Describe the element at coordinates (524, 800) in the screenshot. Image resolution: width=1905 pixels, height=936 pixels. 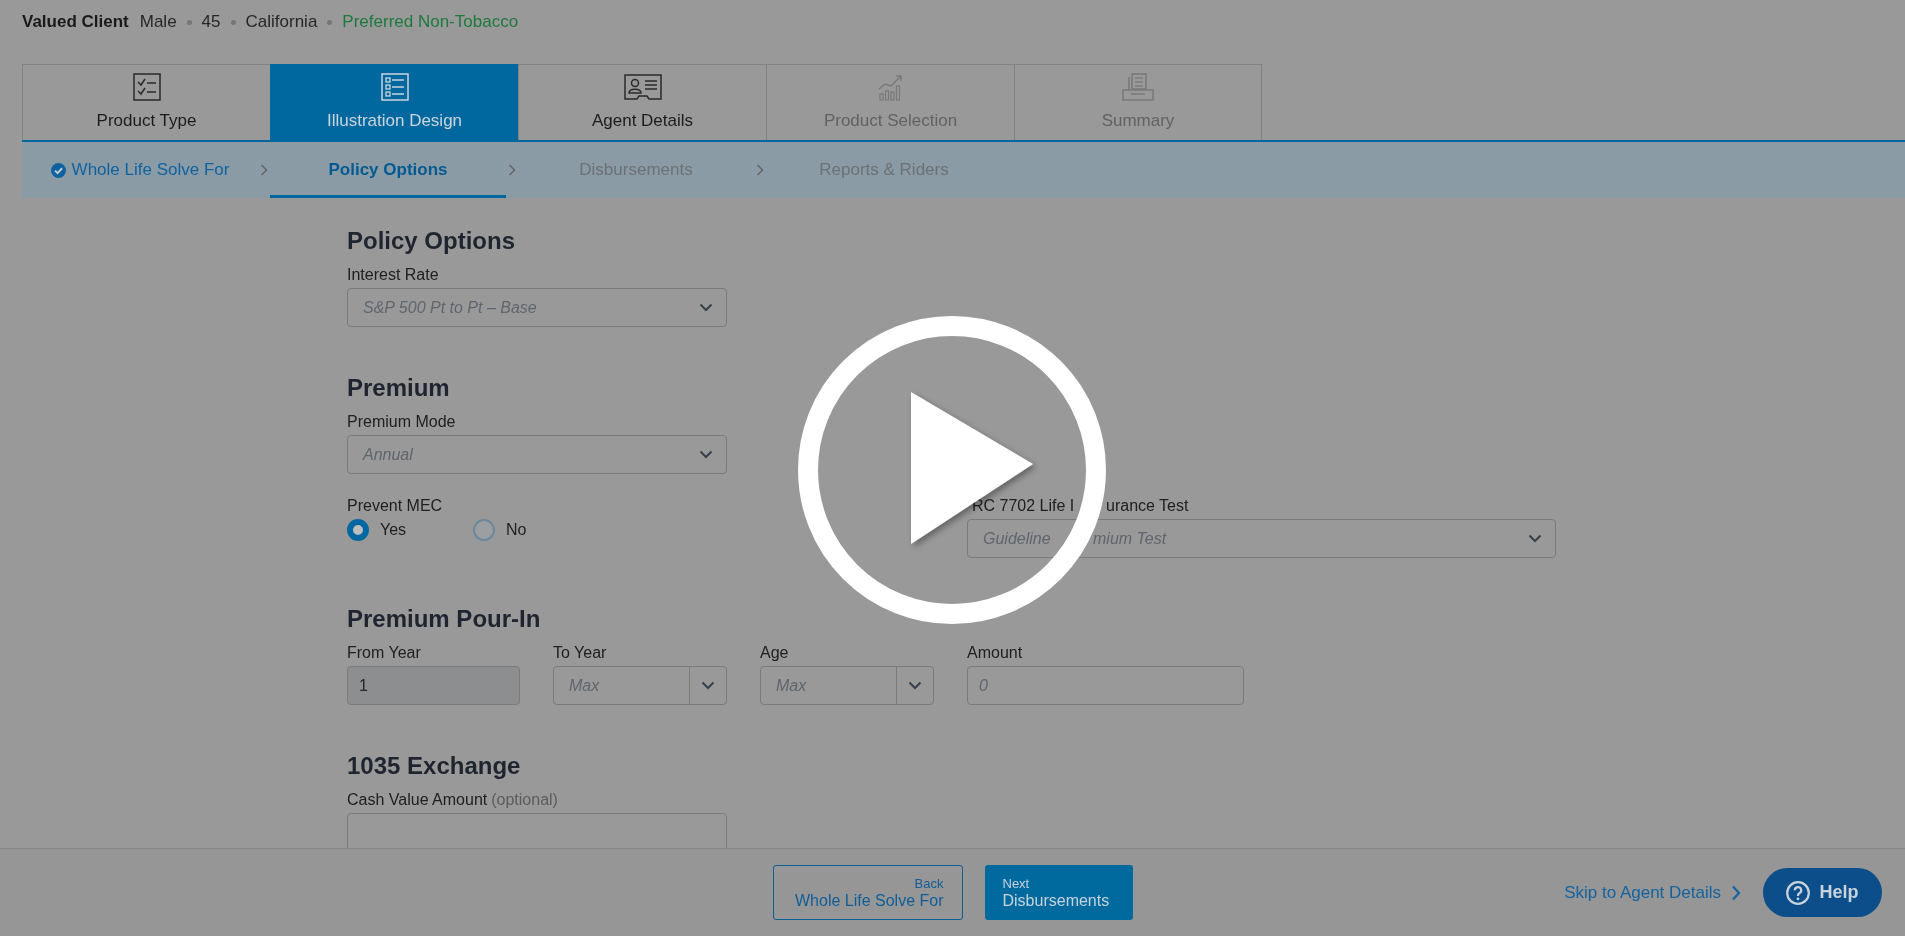
I see `optional-note: (optional)` at that location.